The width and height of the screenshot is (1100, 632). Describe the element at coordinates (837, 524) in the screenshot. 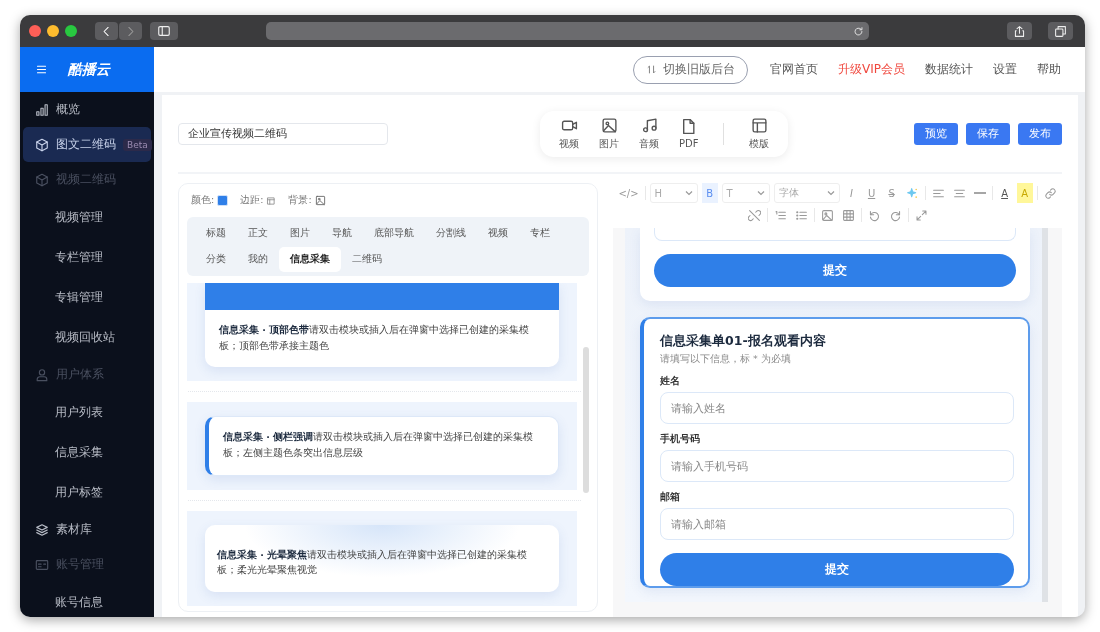

I see `input-field: 请输入邮箱` at that location.